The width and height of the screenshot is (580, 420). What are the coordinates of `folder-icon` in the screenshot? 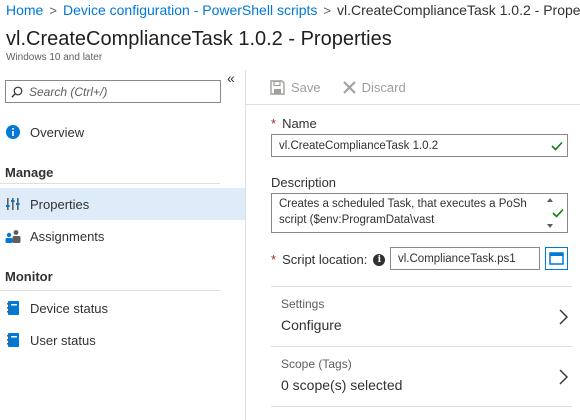 It's located at (556, 258).